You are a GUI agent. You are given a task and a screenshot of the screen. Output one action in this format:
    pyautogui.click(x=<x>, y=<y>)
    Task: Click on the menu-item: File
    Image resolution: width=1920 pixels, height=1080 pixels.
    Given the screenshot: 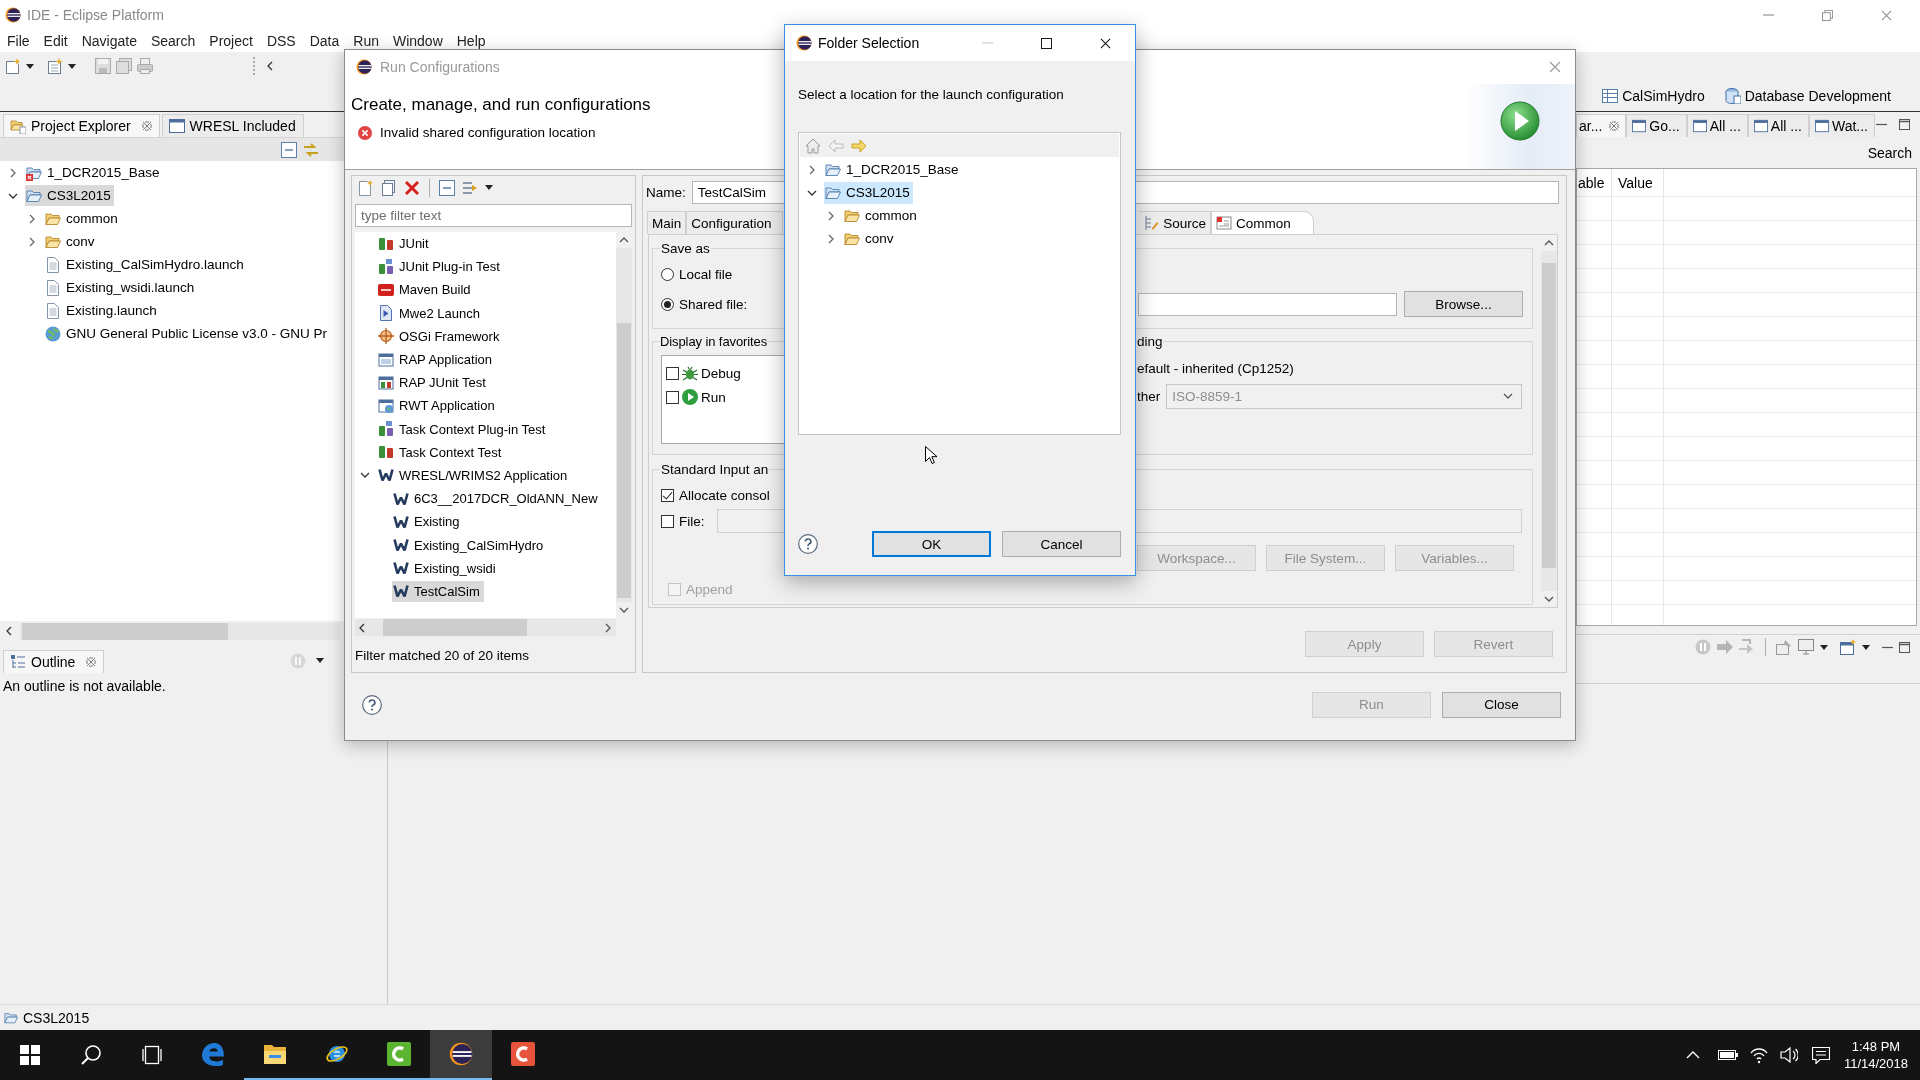 What is the action you would take?
    pyautogui.click(x=18, y=41)
    